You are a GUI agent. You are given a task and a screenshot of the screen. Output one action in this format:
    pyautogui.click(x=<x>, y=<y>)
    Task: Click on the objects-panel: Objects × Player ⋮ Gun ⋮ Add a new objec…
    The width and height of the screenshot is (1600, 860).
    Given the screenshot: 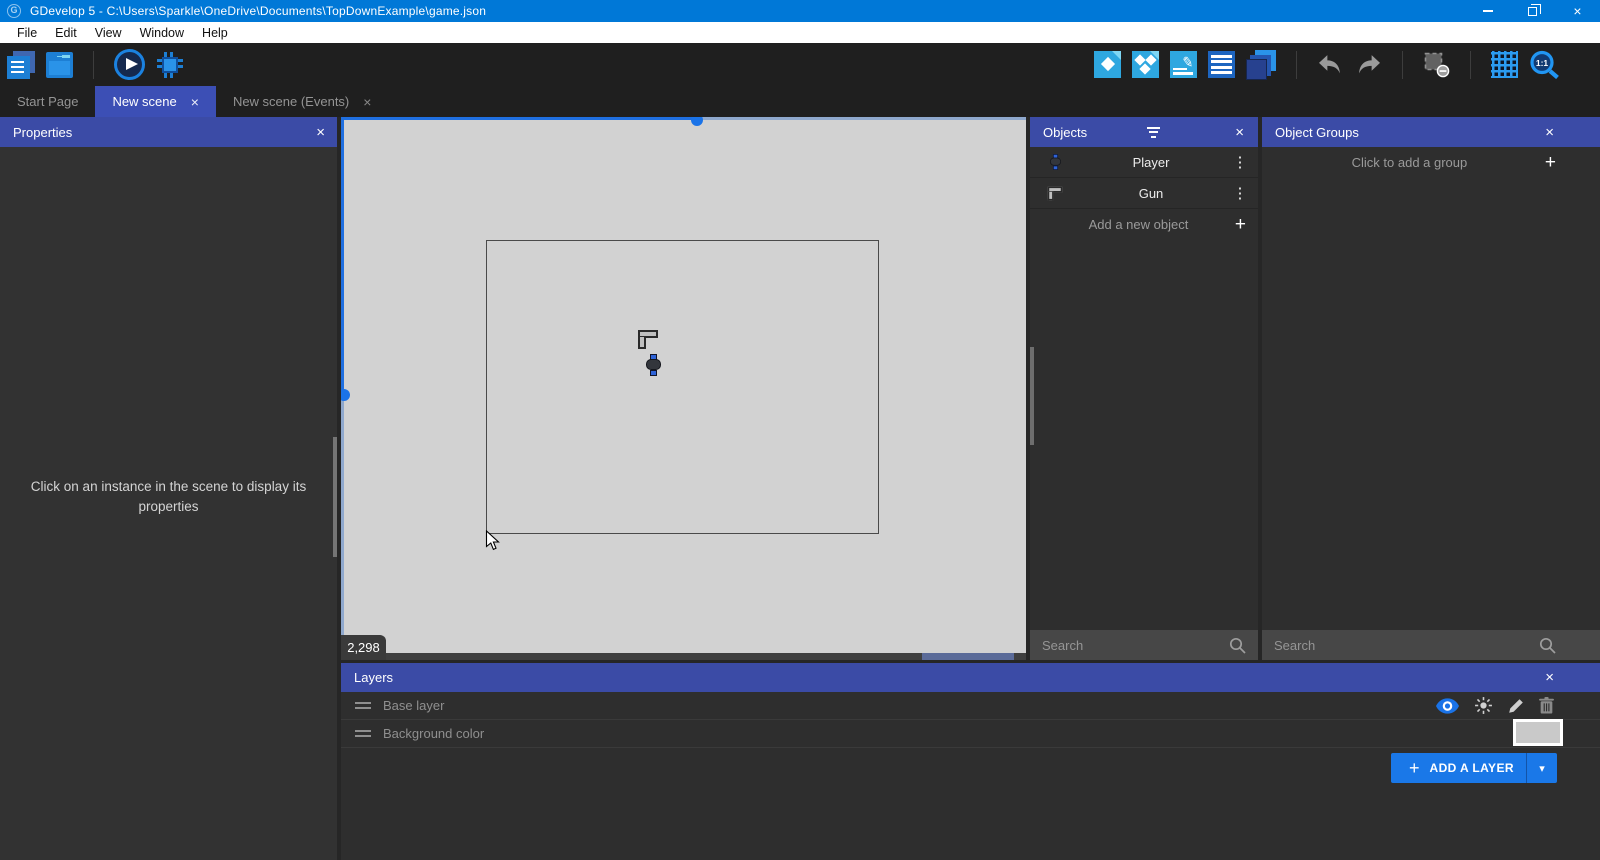 What is the action you would take?
    pyautogui.click(x=1144, y=388)
    